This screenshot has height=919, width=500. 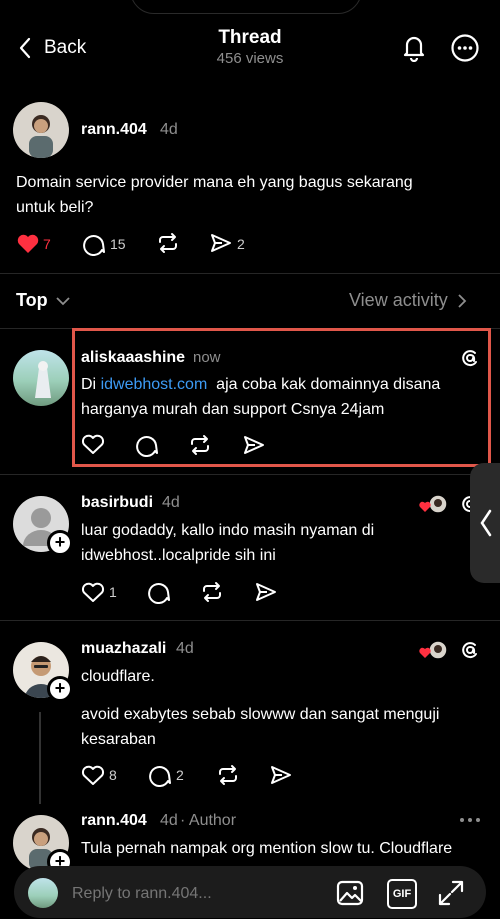 I want to click on chevron-down-icon, so click(x=63, y=300).